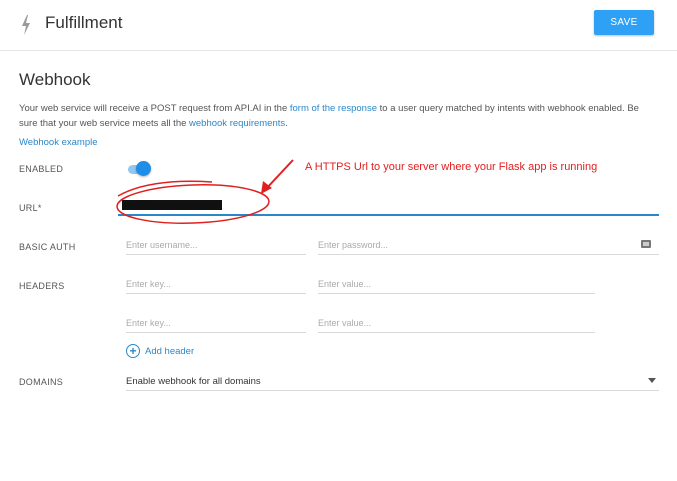 This screenshot has height=481, width=677. What do you see at coordinates (193, 204) in the screenshot?
I see `annotation-circle` at bounding box center [193, 204].